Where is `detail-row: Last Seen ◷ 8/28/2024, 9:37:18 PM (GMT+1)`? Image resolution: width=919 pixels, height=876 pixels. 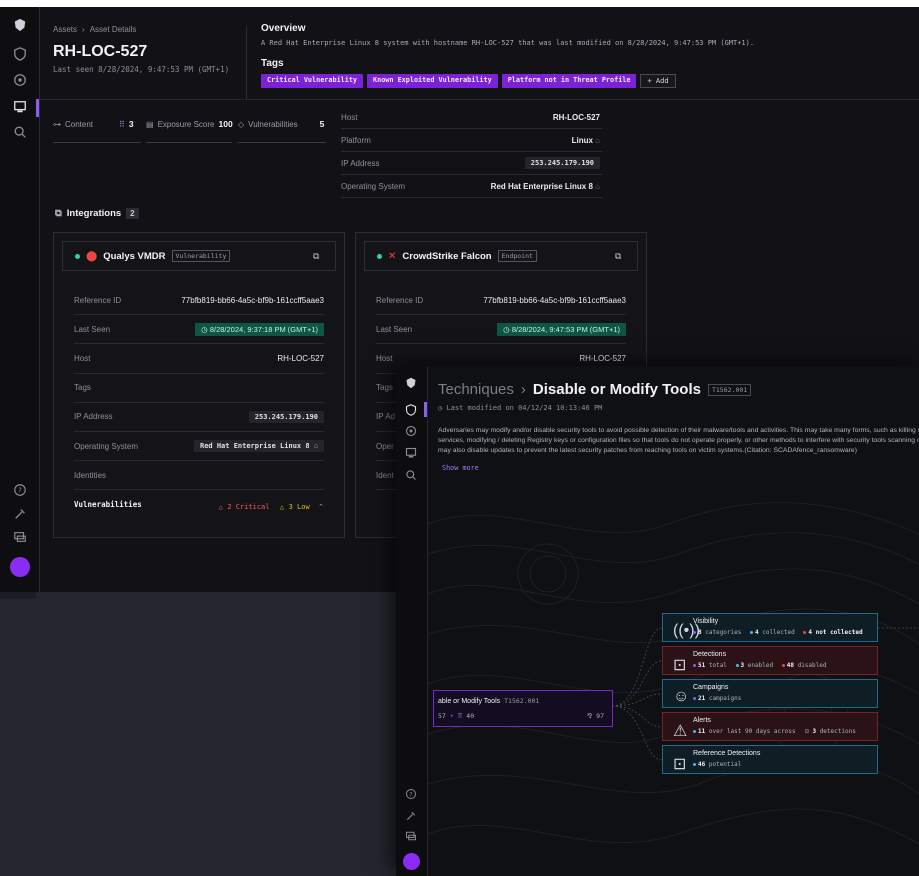
detail-row: Last Seen ◷ 8/28/2024, 9:37:18 PM (GMT+1) is located at coordinates (199, 330).